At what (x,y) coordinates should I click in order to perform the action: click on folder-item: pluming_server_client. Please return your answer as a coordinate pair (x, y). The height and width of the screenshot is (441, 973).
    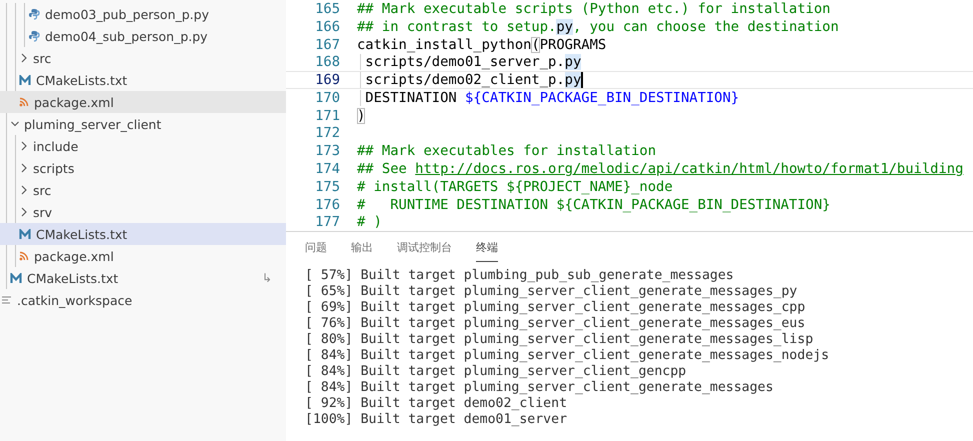
    Looking at the image, I should click on (143, 124).